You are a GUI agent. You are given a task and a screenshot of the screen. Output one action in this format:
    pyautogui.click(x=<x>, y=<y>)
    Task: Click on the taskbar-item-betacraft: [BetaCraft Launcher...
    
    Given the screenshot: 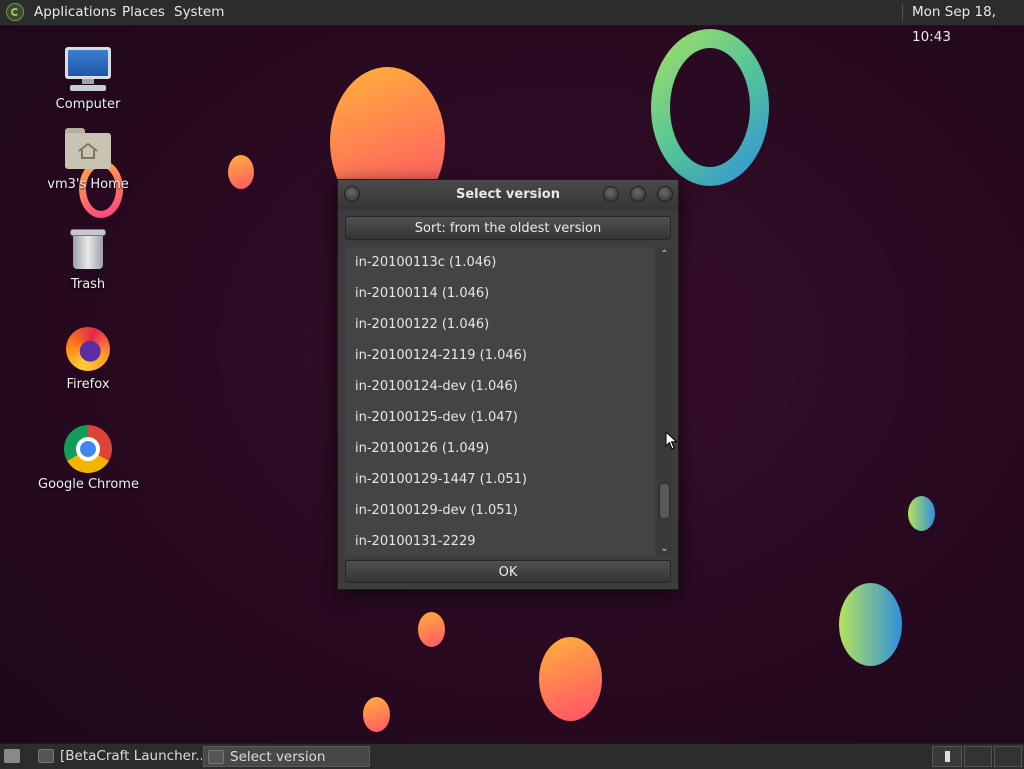 What is the action you would take?
    pyautogui.click(x=118, y=756)
    